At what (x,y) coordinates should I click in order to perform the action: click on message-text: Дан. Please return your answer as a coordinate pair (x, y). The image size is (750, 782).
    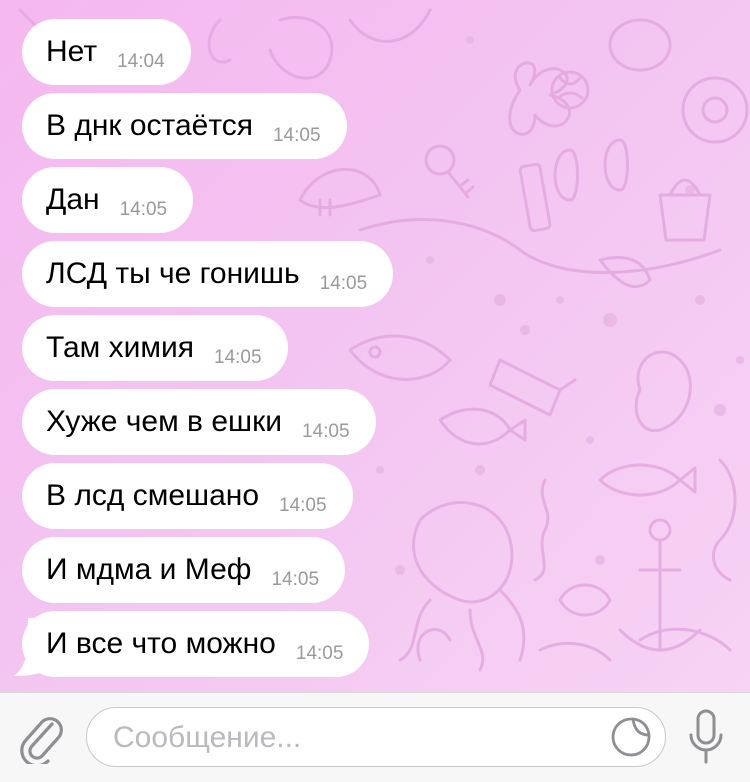
    Looking at the image, I should click on (73, 199).